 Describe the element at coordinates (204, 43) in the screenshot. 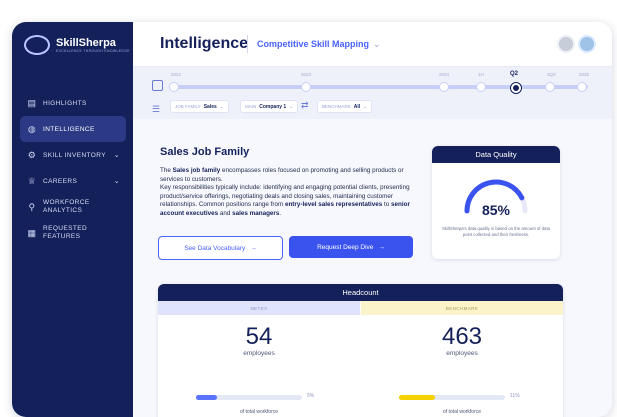

I see `page-title: Intelligence` at that location.